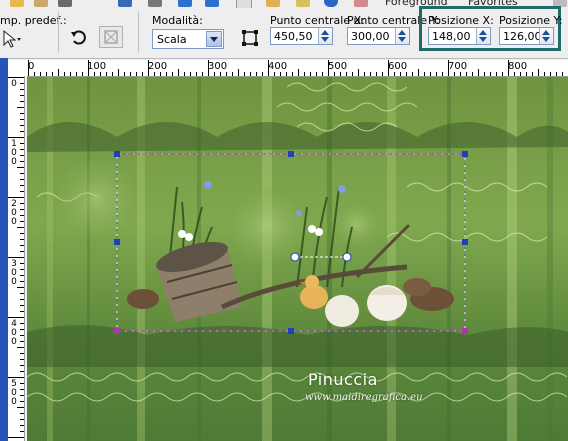 The width and height of the screenshot is (568, 441). What do you see at coordinates (188, 39) in the screenshot?
I see `mode-select: Scala` at bounding box center [188, 39].